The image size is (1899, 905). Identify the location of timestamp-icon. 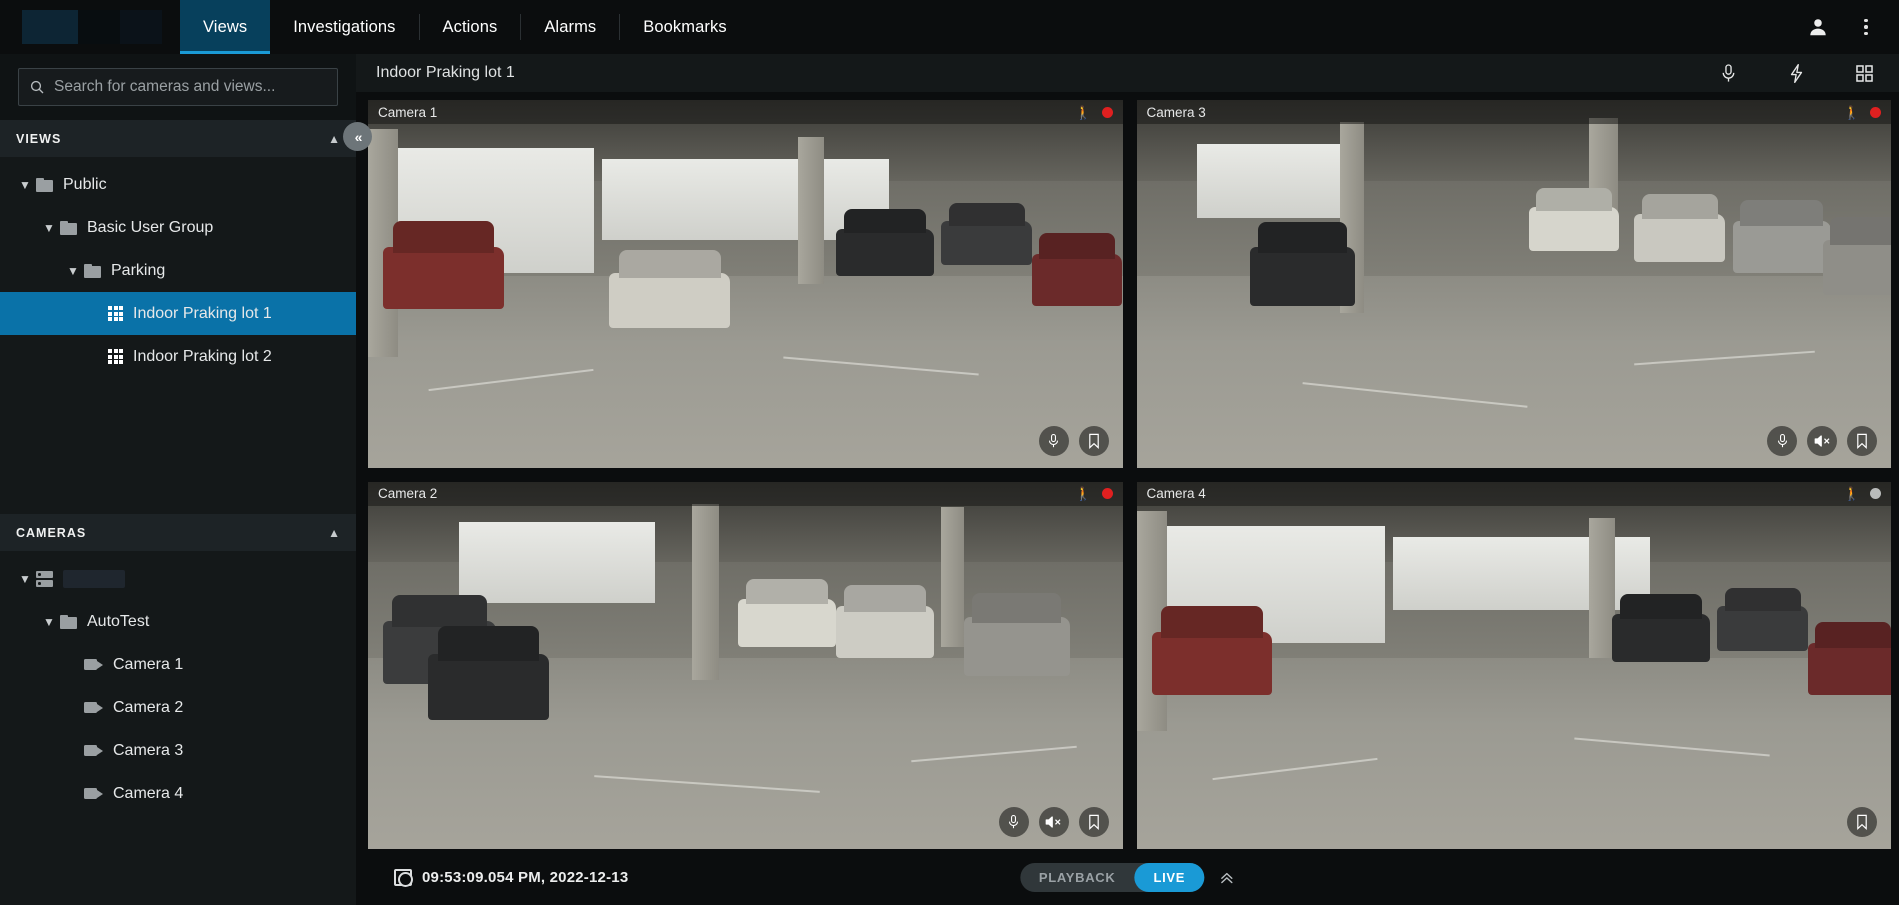
(403, 877).